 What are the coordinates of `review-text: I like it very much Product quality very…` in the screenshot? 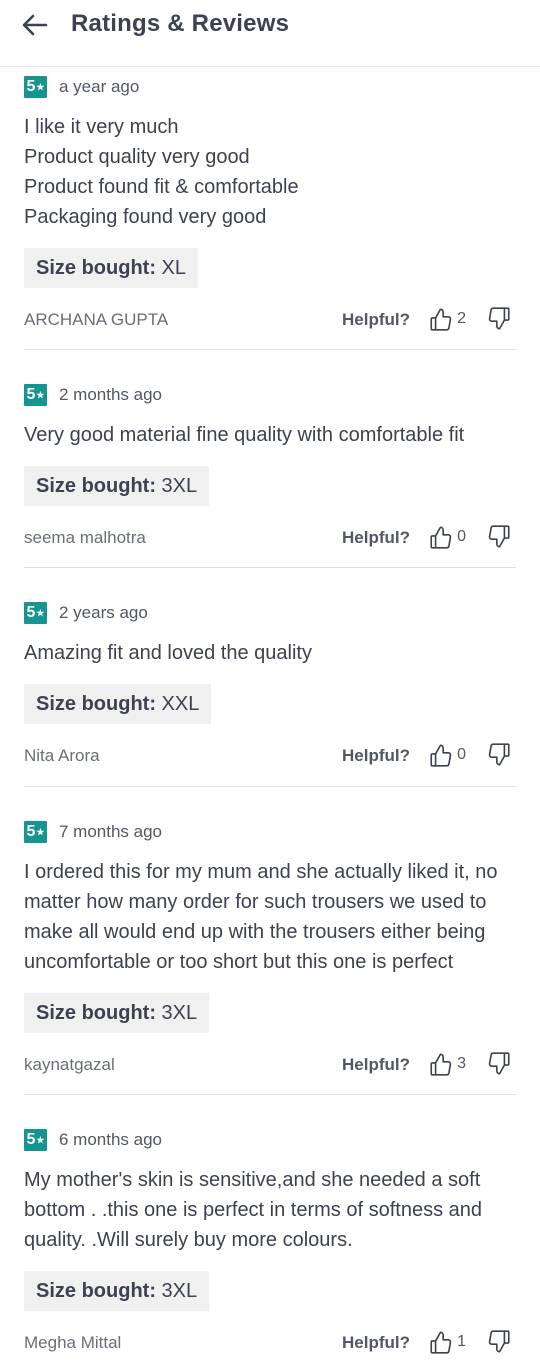 It's located at (161, 172).